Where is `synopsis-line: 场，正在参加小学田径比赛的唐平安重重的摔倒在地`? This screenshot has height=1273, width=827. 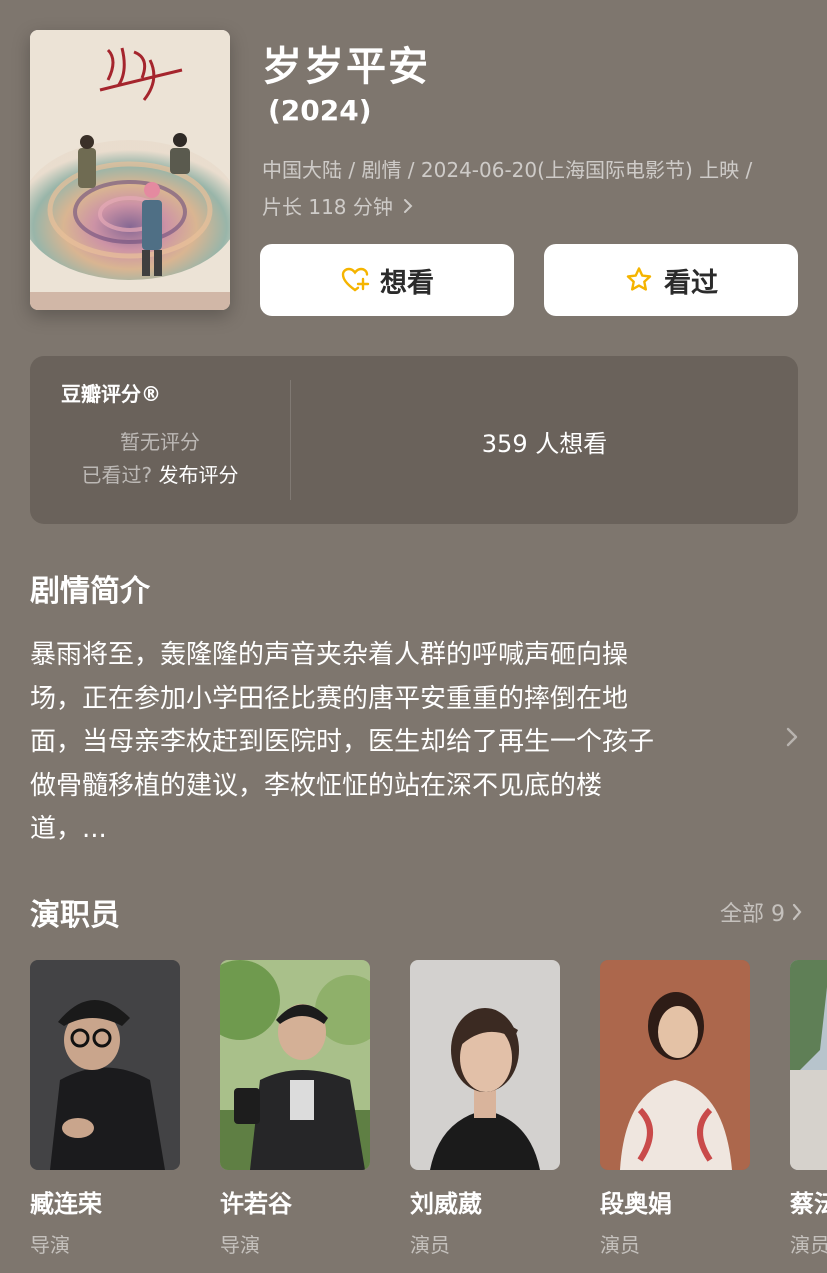
synopsis-line: 场，正在参加小学田径比赛的唐平安重重的摔倒在地 is located at coordinates (329, 698).